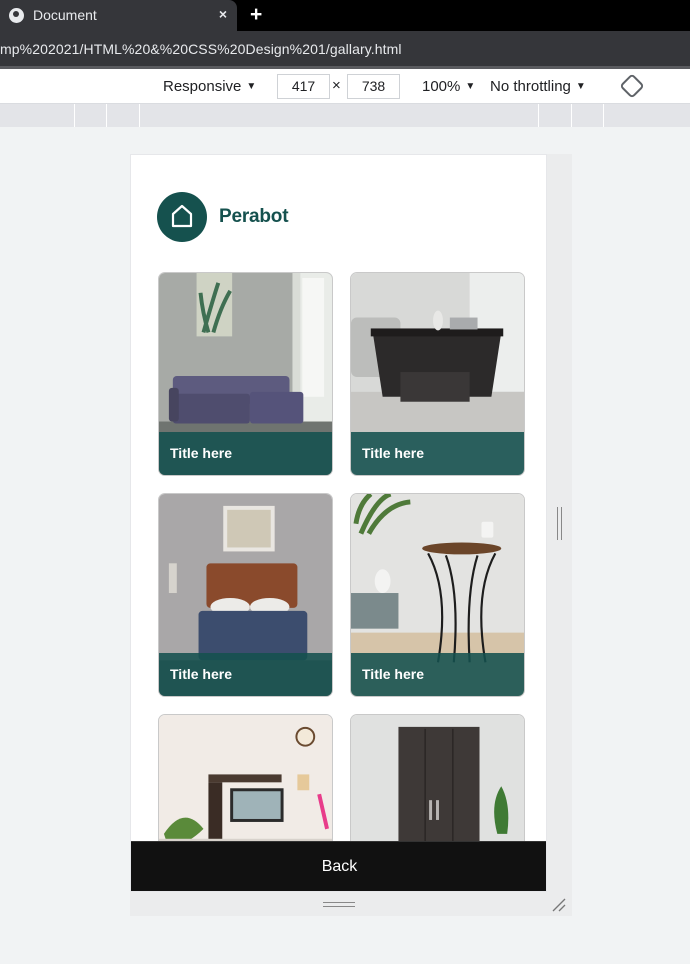 Image resolution: width=690 pixels, height=964 pixels. I want to click on resize-handle-right, so click(559, 523).